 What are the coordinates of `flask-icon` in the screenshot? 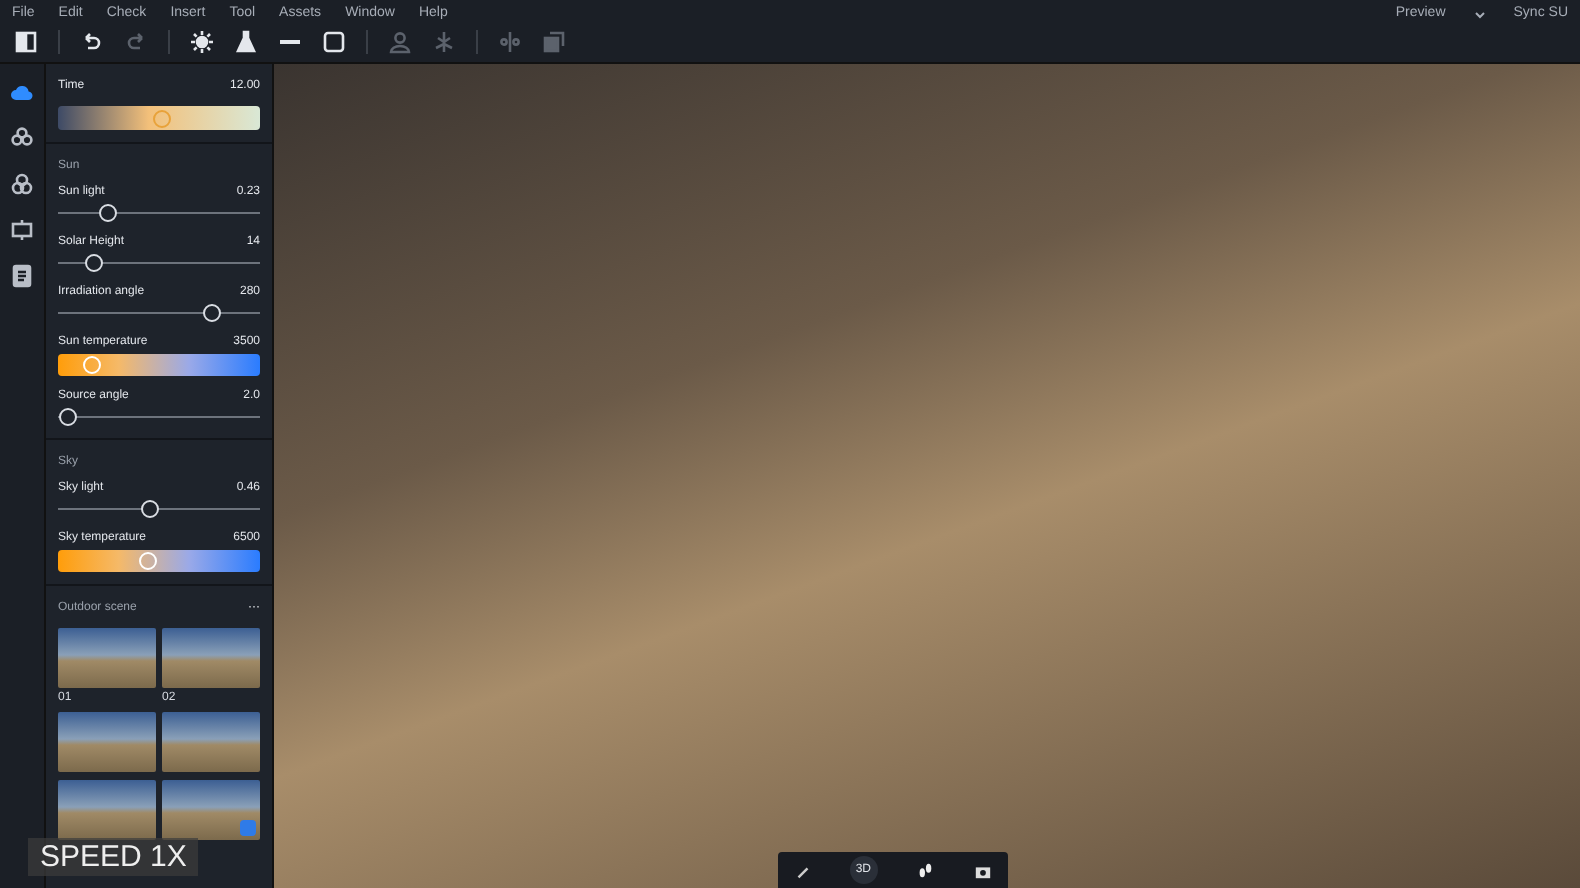 It's located at (246, 41).